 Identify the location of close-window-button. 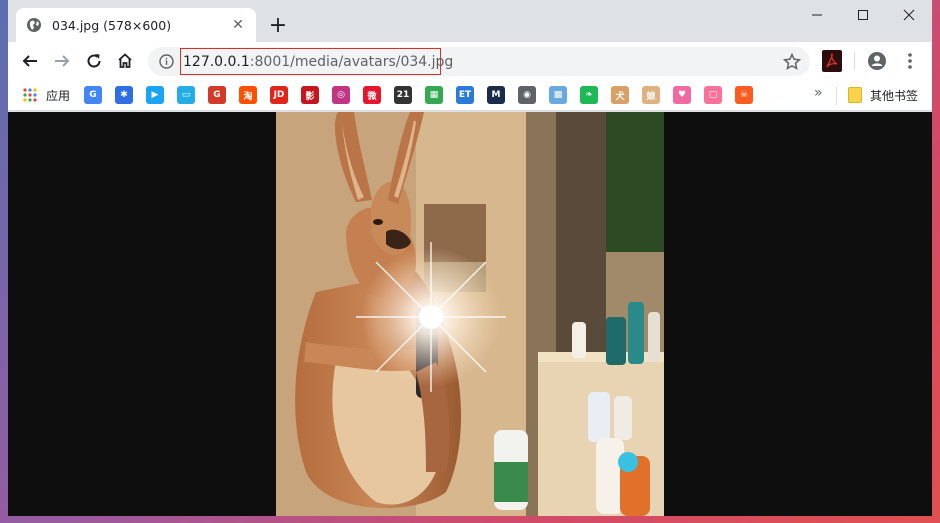
(909, 15).